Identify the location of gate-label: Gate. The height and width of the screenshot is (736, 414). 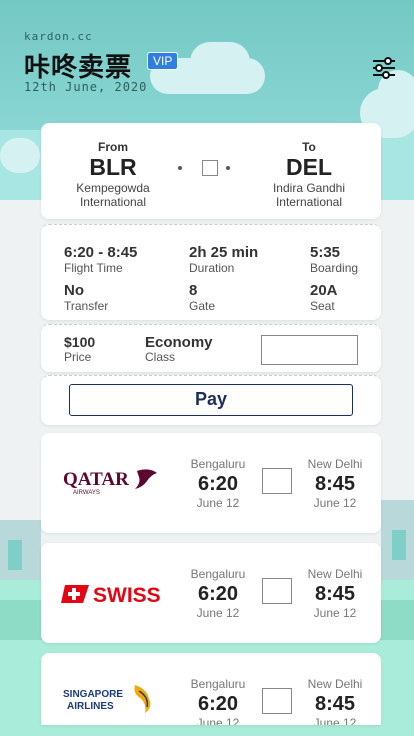
(202, 306).